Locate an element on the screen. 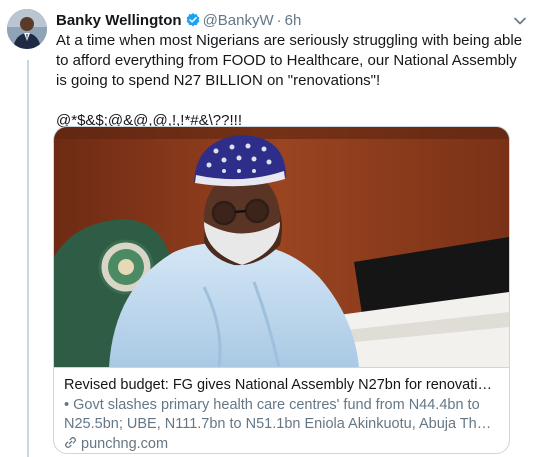 This screenshot has width=539, height=457. tweet-header: Banky Wellington @BankyW · 6h is located at coordinates (178, 21).